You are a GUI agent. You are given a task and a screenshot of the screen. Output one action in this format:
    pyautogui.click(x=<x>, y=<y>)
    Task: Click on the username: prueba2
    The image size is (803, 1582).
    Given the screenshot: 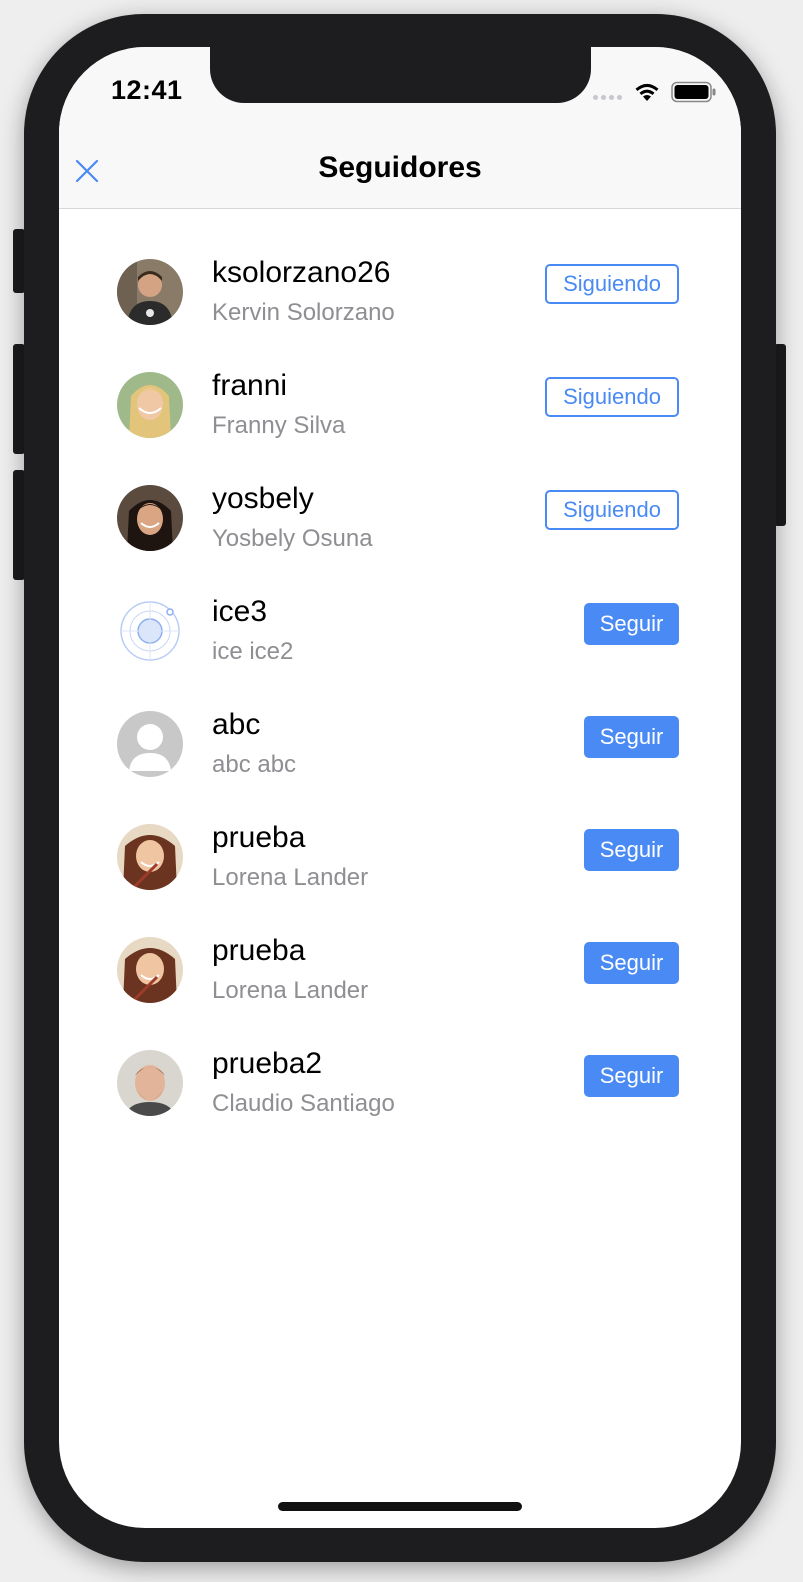 What is the action you would take?
    pyautogui.click(x=267, y=1063)
    